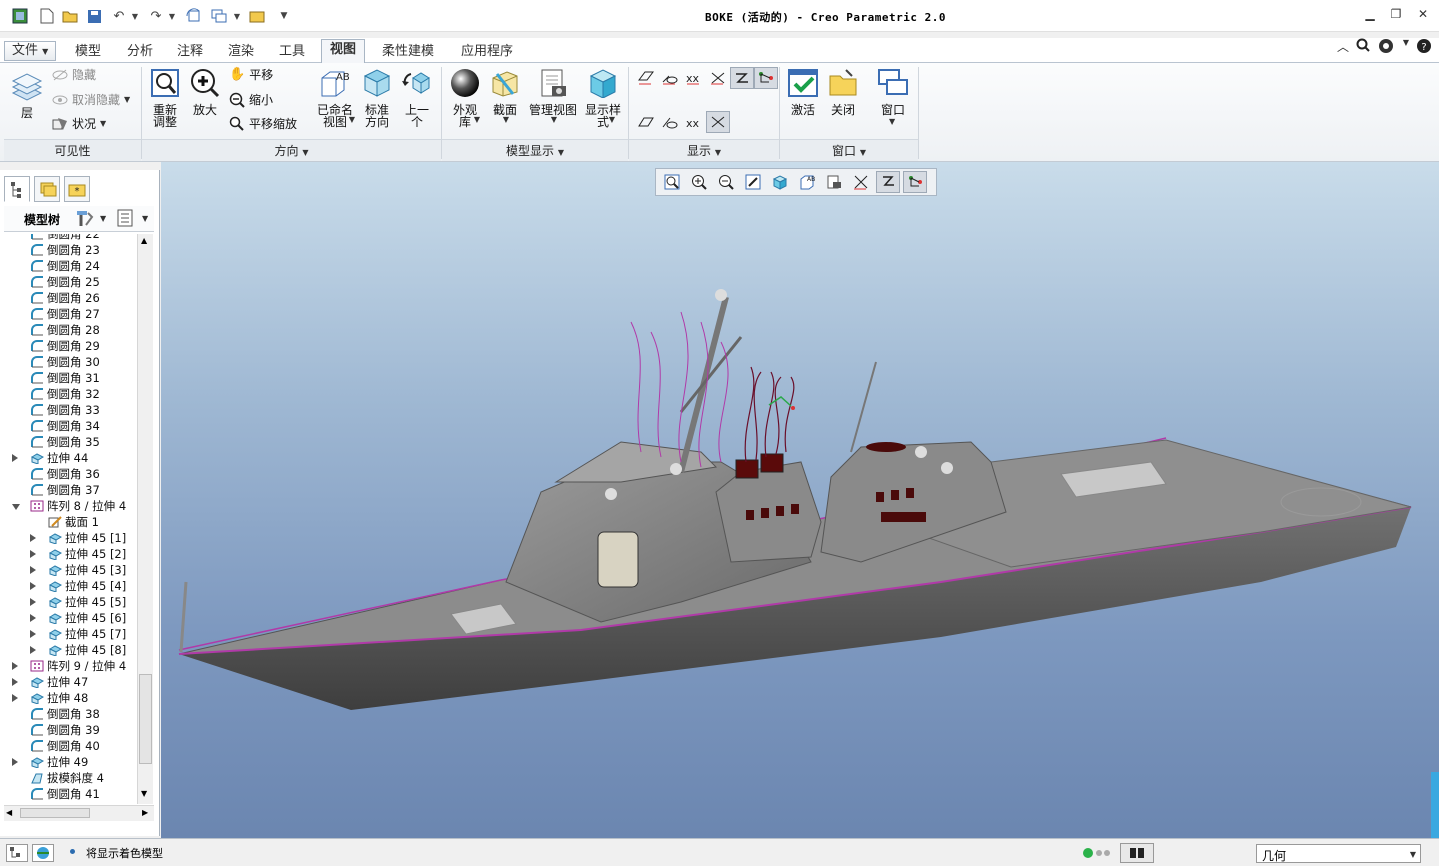 Image resolution: width=1439 pixels, height=866 pixels. Describe the element at coordinates (70, 266) in the screenshot. I see `tree-item-round: 倒圆角 24` at that location.